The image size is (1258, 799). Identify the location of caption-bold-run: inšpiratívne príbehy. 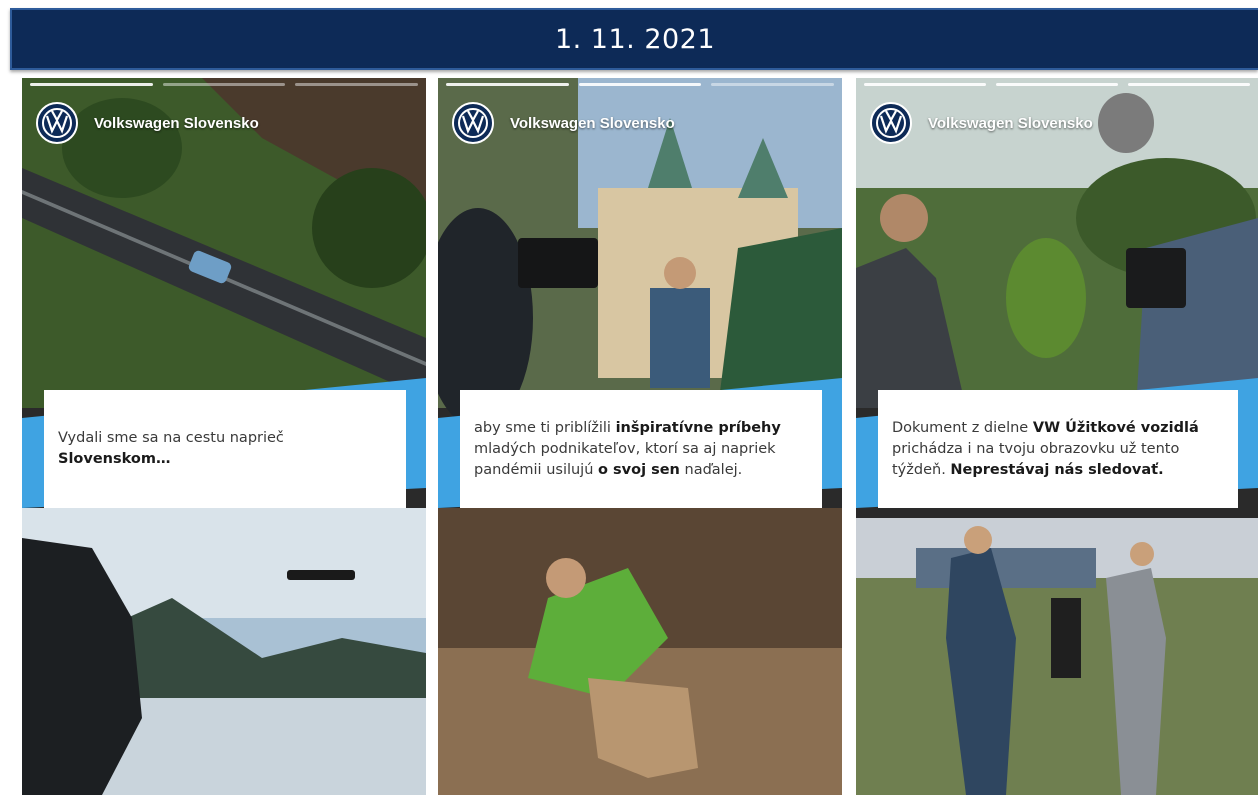
(698, 427).